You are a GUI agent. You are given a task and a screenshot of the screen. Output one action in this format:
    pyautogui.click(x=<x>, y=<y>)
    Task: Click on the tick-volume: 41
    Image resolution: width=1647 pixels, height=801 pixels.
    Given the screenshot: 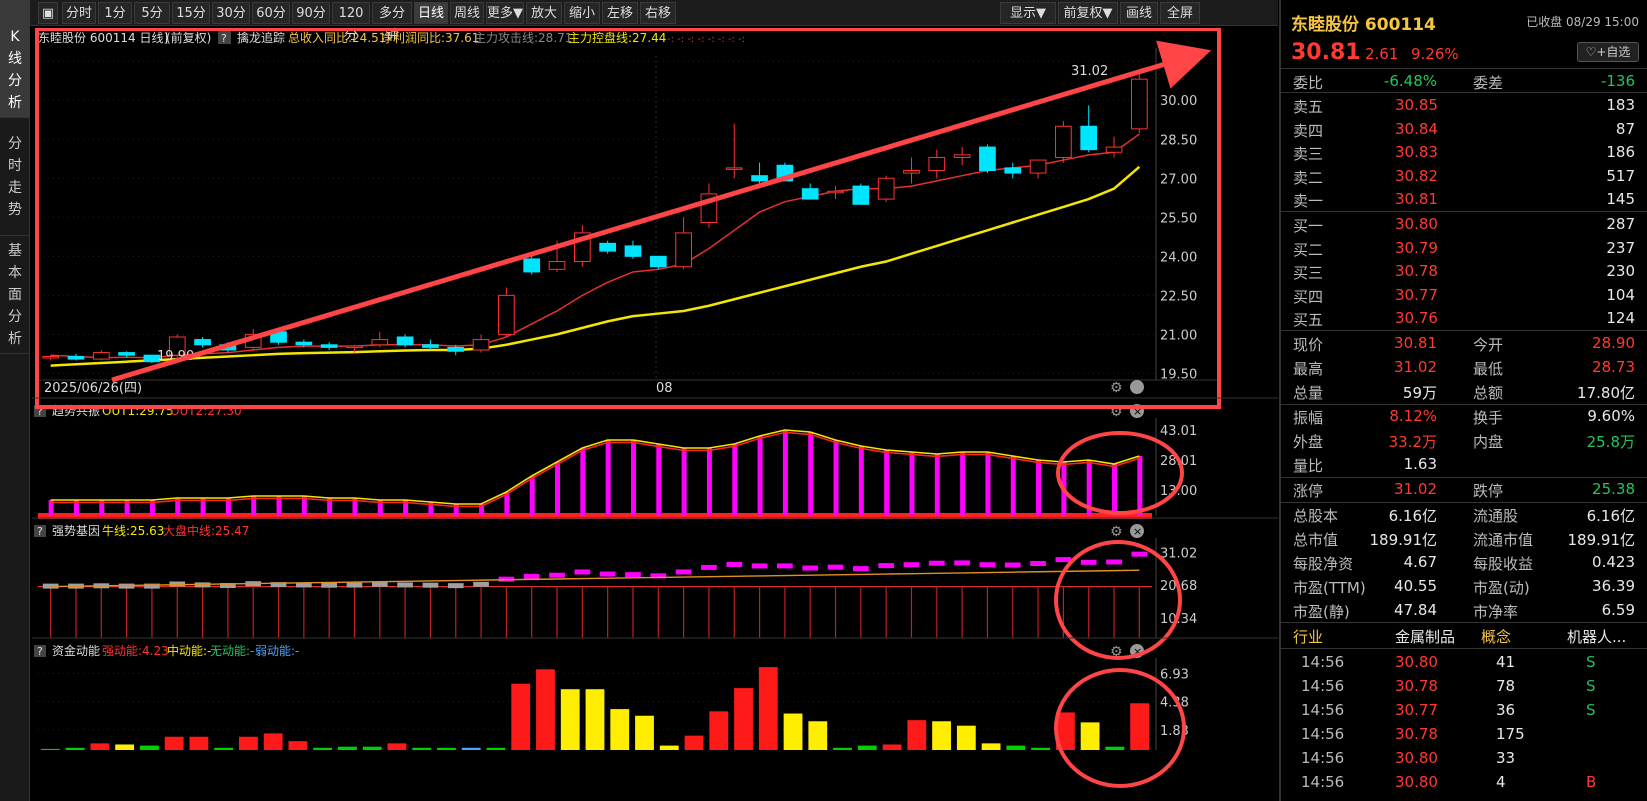 What is the action you would take?
    pyautogui.click(x=1506, y=662)
    